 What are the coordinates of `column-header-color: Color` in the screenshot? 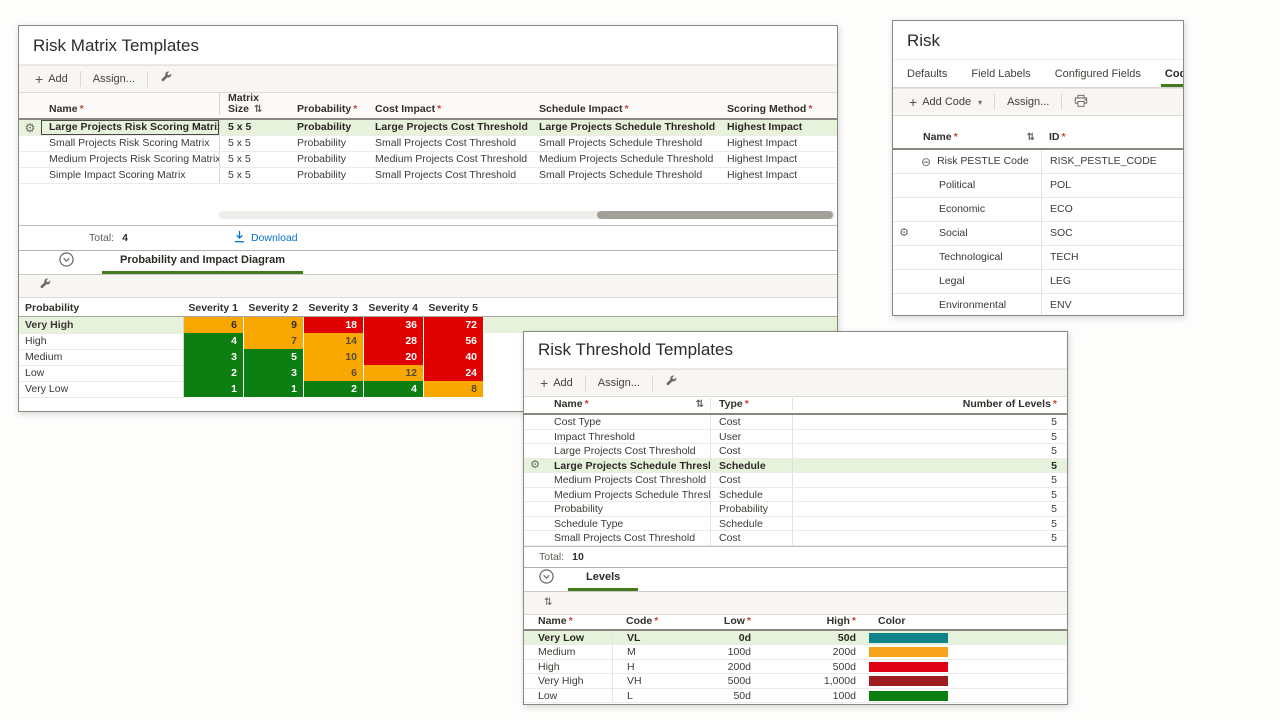 It's located at (909, 621).